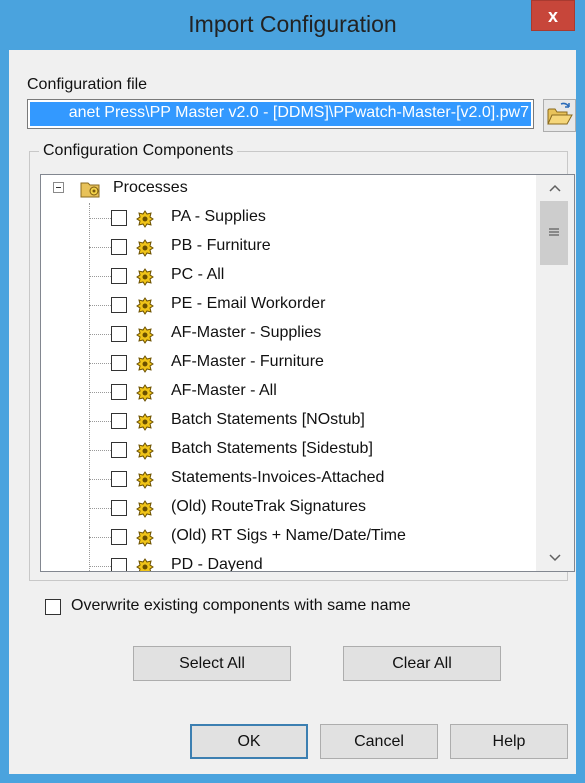 This screenshot has height=783, width=585. I want to click on tree-vertical-scrollbar, so click(555, 373).